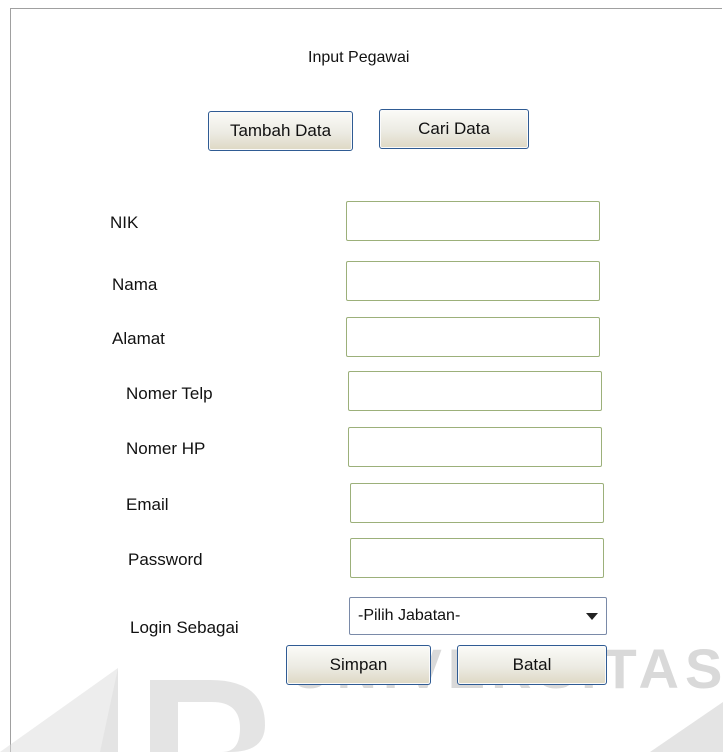  I want to click on alamat-label: Alamat, so click(138, 338).